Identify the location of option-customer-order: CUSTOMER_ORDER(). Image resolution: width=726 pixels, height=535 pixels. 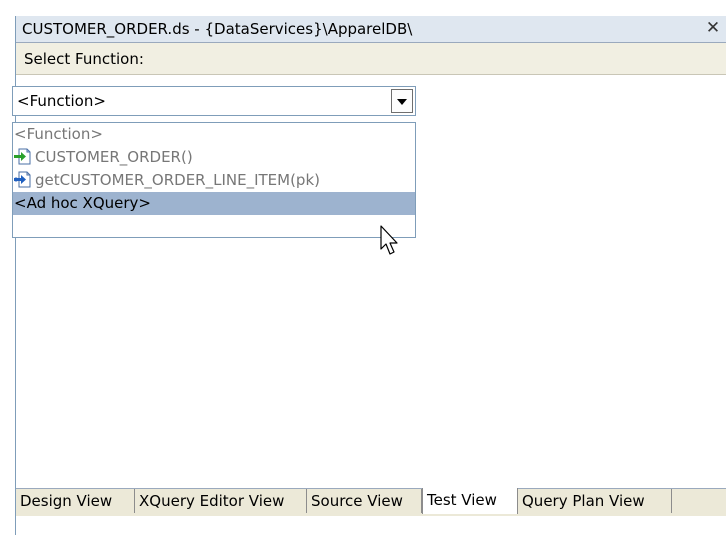
(214, 157).